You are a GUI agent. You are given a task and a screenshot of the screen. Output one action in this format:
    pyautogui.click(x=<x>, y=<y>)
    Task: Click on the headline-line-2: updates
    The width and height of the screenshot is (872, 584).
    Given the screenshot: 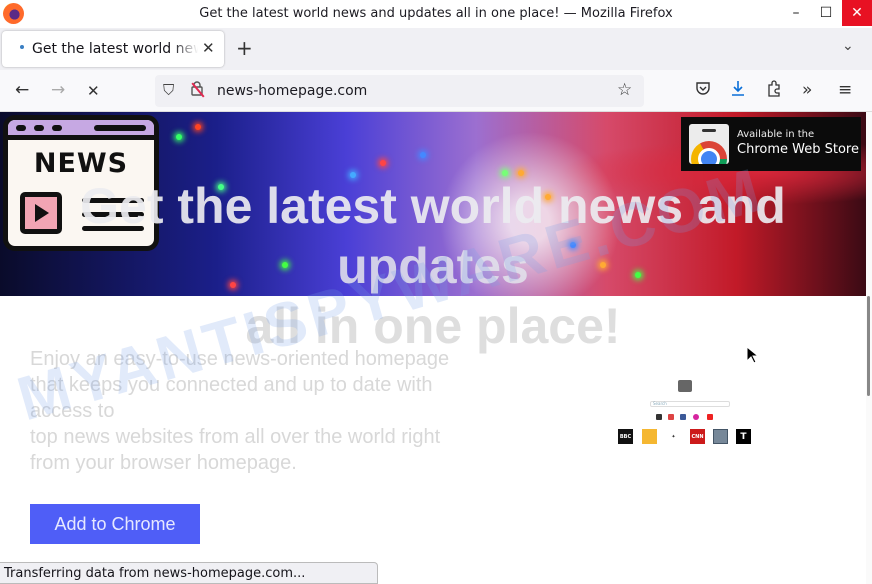 What is the action you would take?
    pyautogui.click(x=433, y=266)
    